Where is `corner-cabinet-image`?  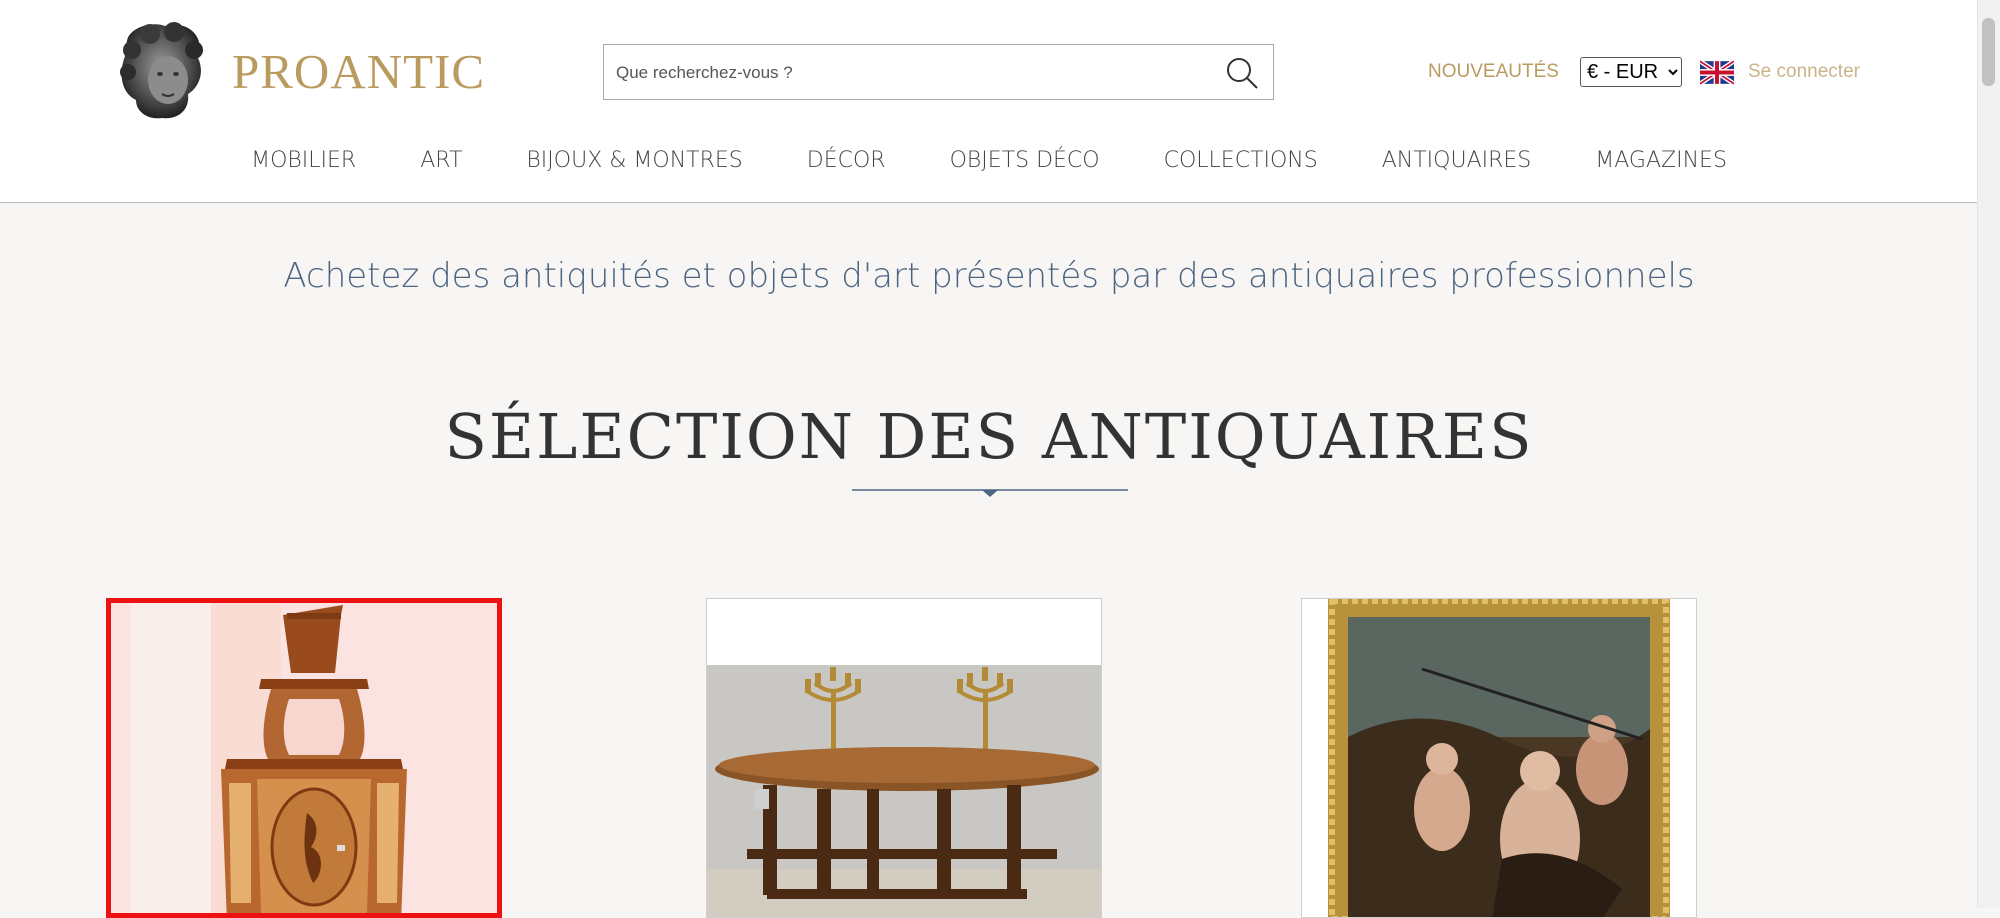 corner-cabinet-image is located at coordinates (304, 758).